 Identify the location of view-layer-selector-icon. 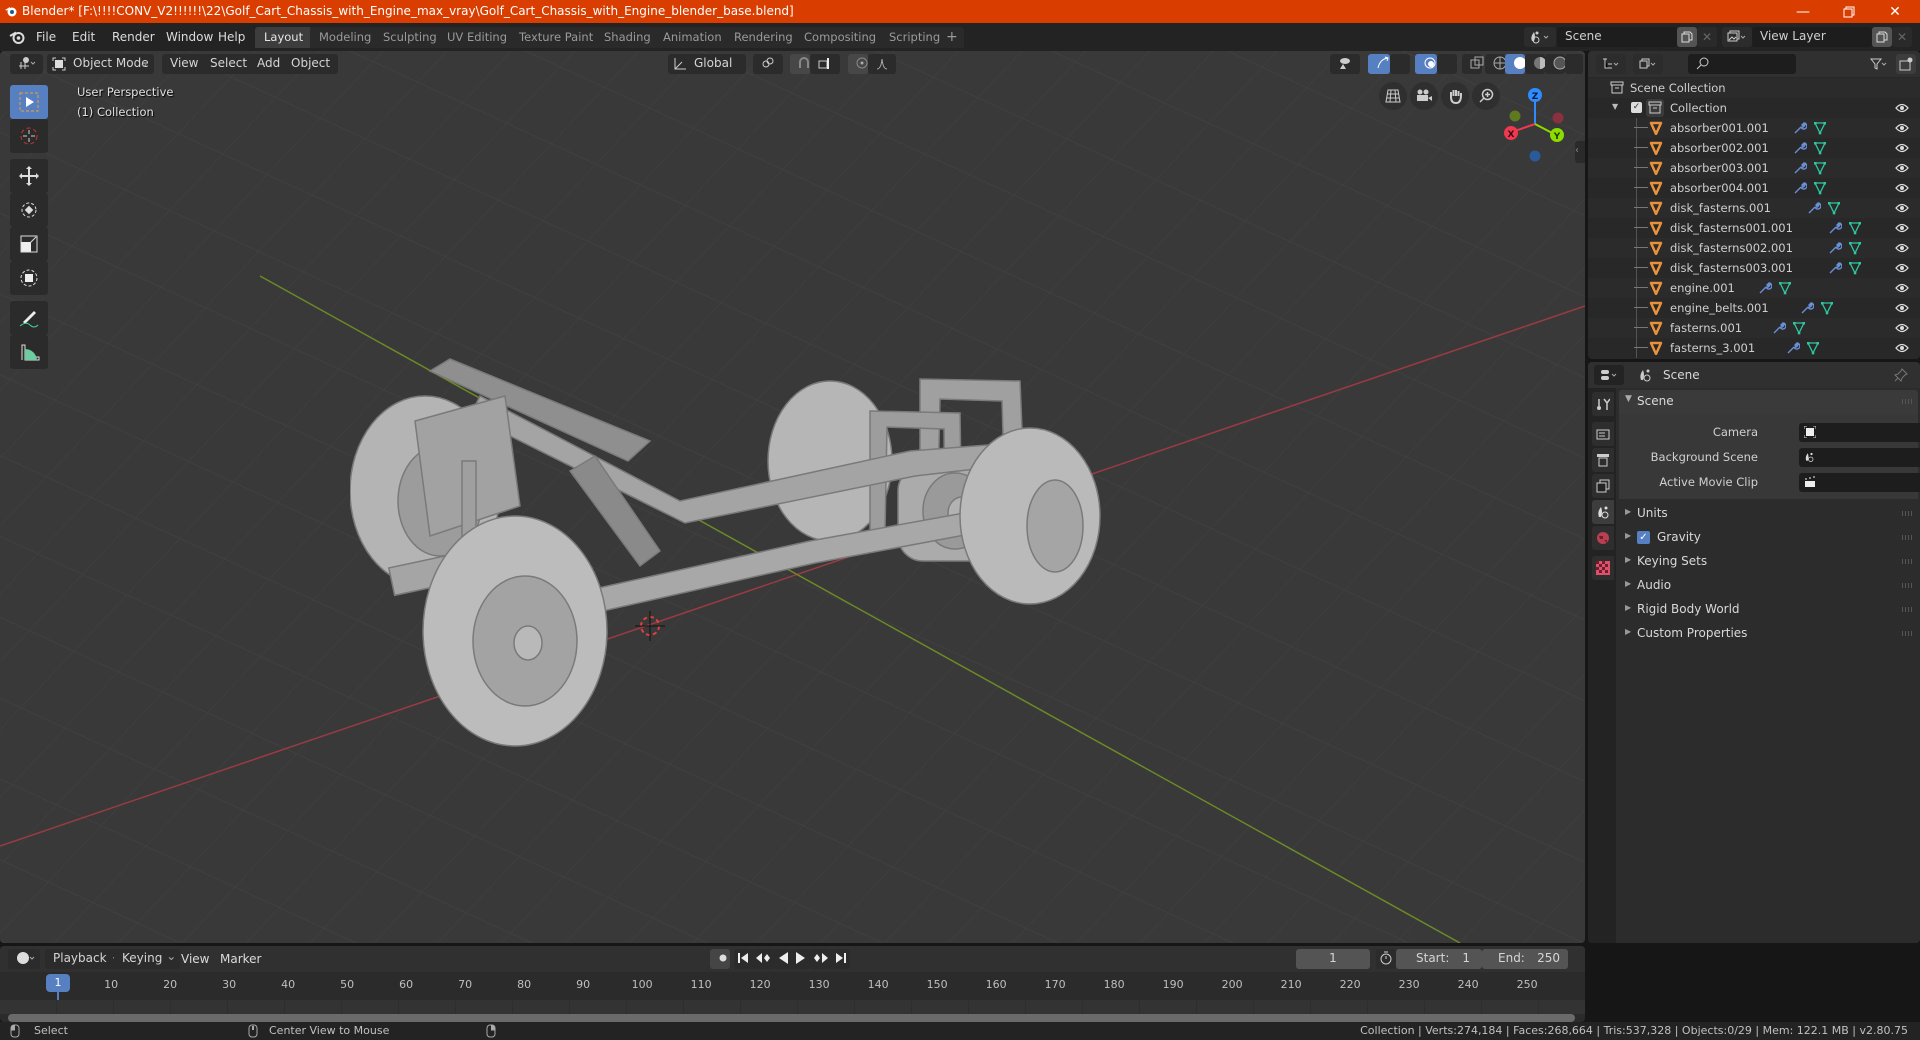
(1737, 37).